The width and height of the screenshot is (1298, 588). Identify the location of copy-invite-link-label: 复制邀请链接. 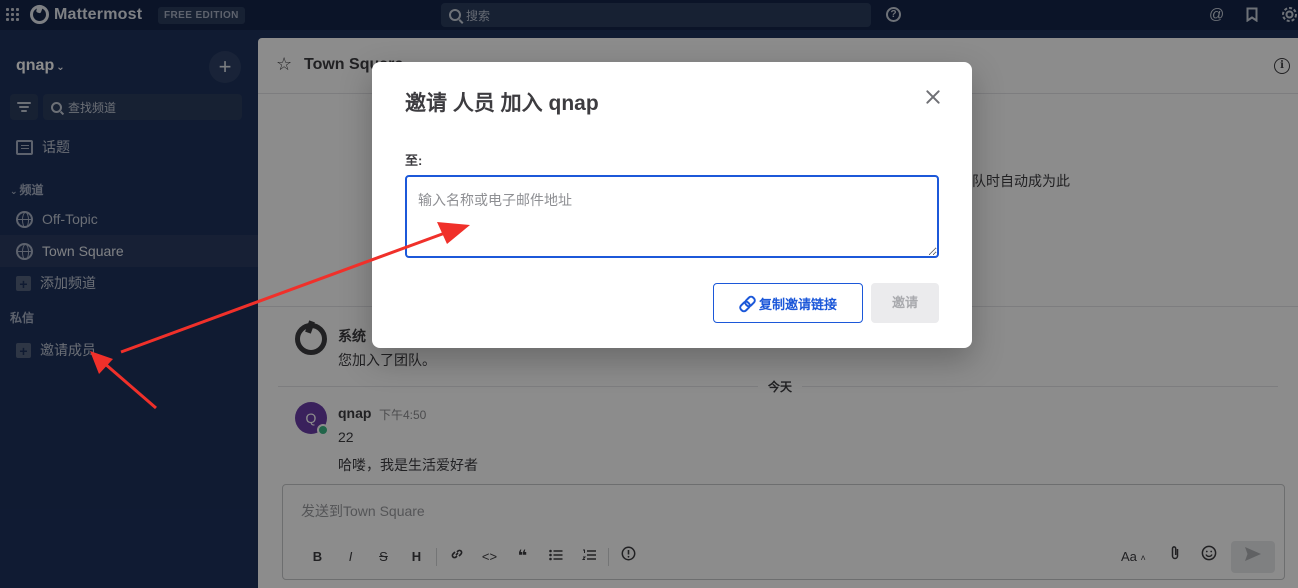
(797, 304).